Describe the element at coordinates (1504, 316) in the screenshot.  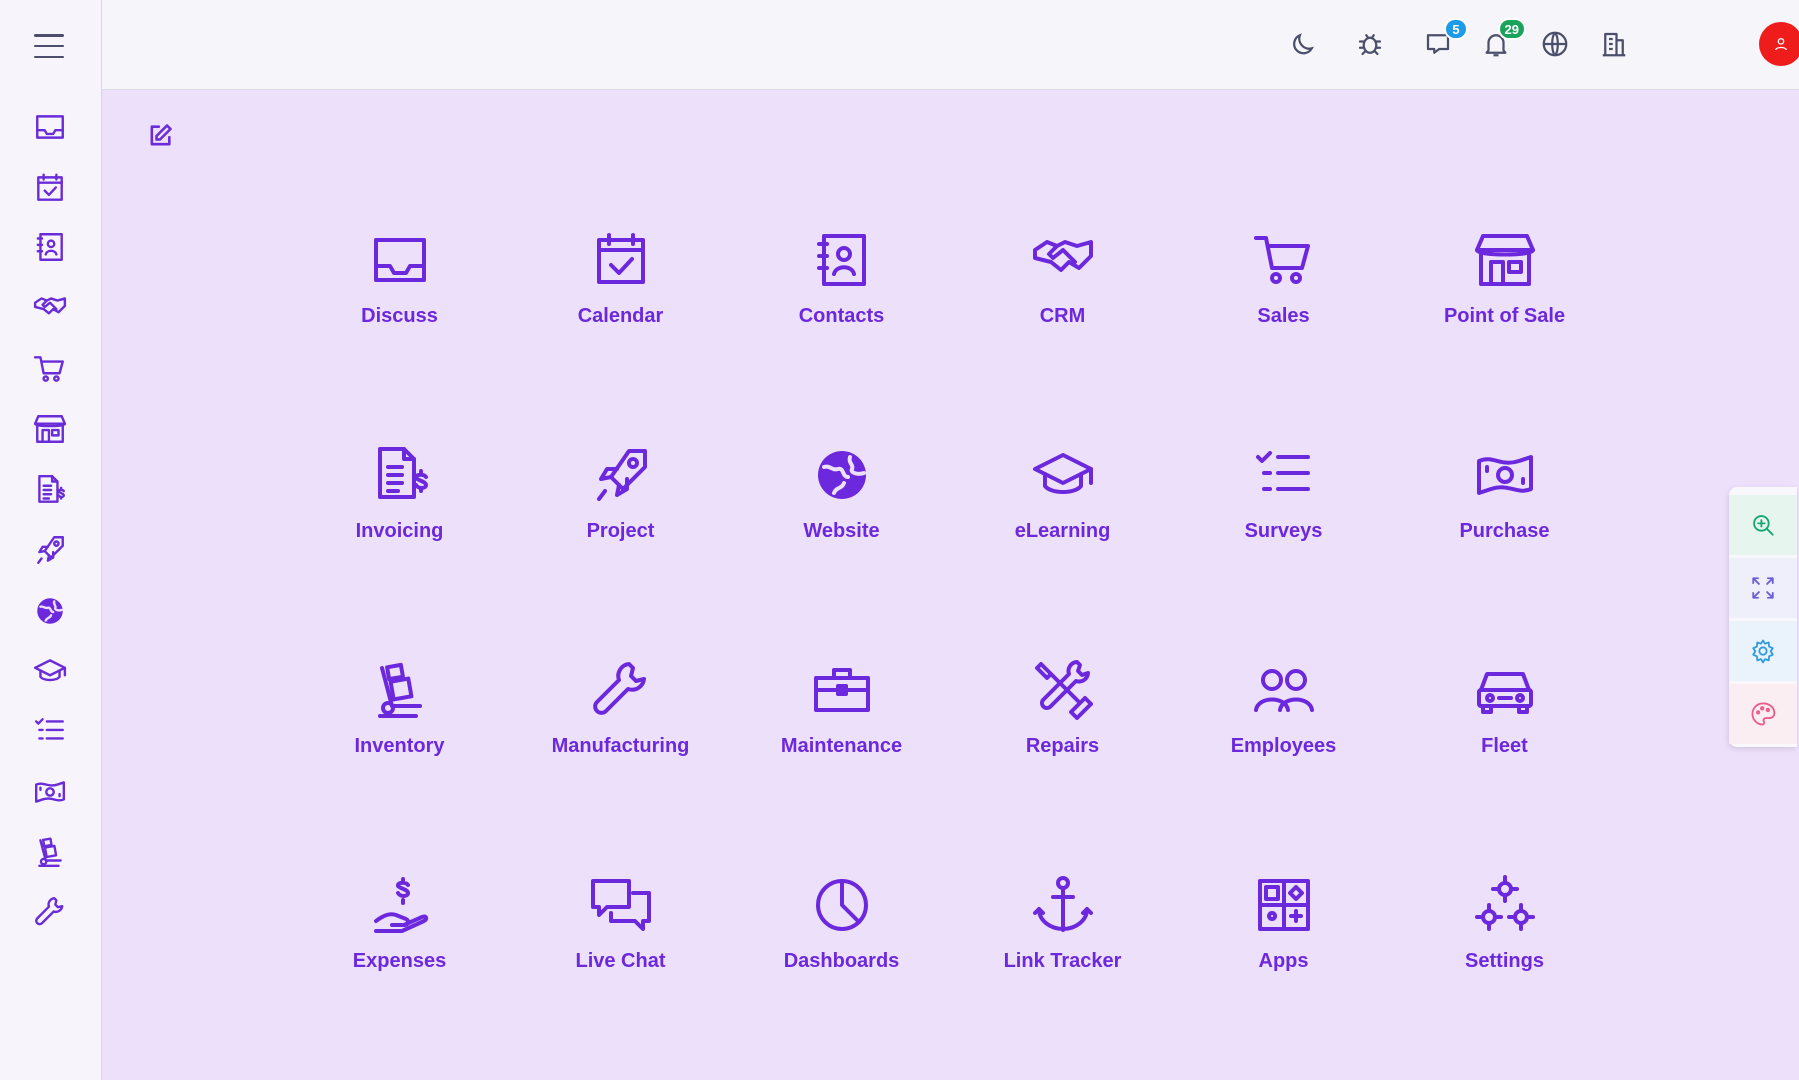
I see `app-label: Point of Sale` at that location.